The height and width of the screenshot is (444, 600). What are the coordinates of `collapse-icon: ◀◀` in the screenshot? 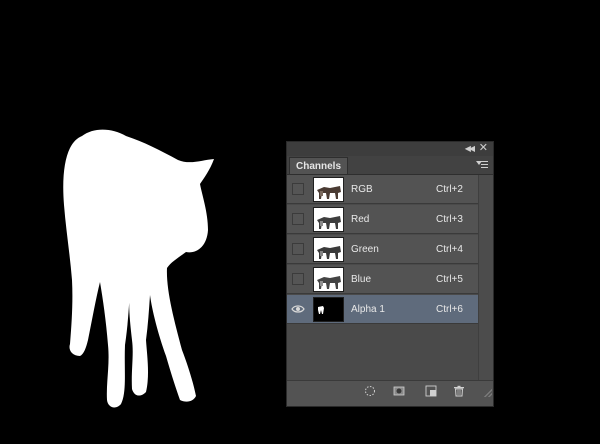 It's located at (470, 149).